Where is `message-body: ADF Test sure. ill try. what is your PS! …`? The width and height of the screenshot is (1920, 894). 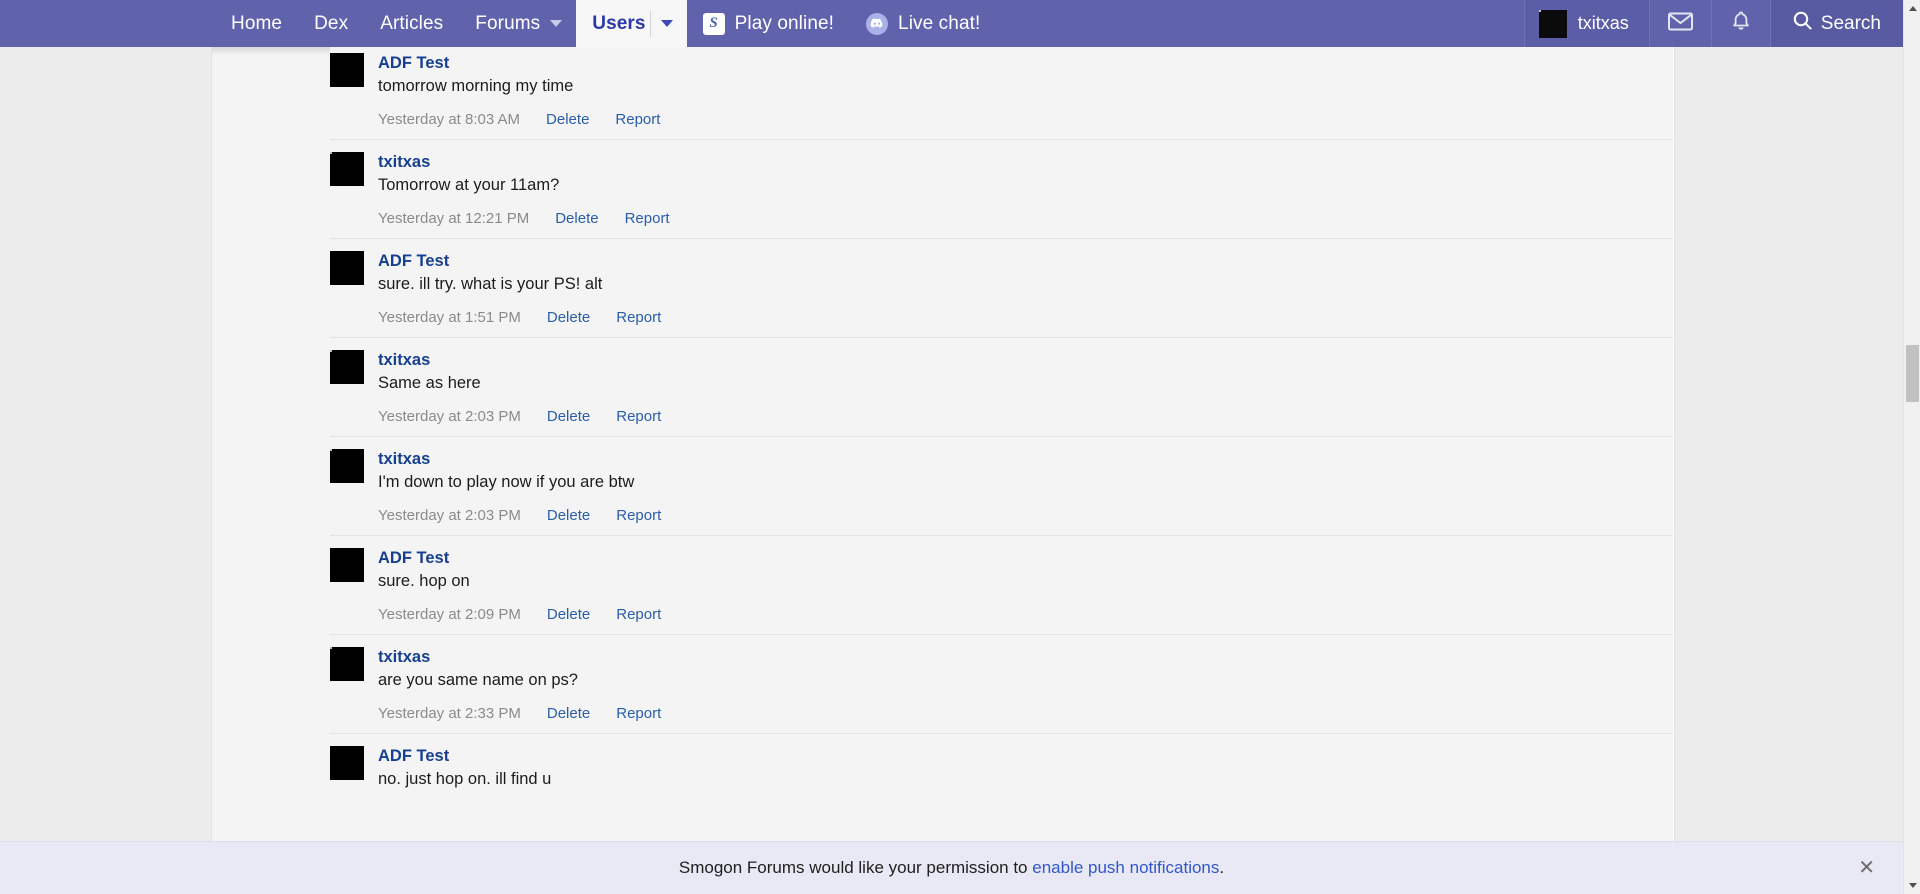
message-body: ADF Test sure. ill try. what is your PS! … is located at coordinates (1025, 288).